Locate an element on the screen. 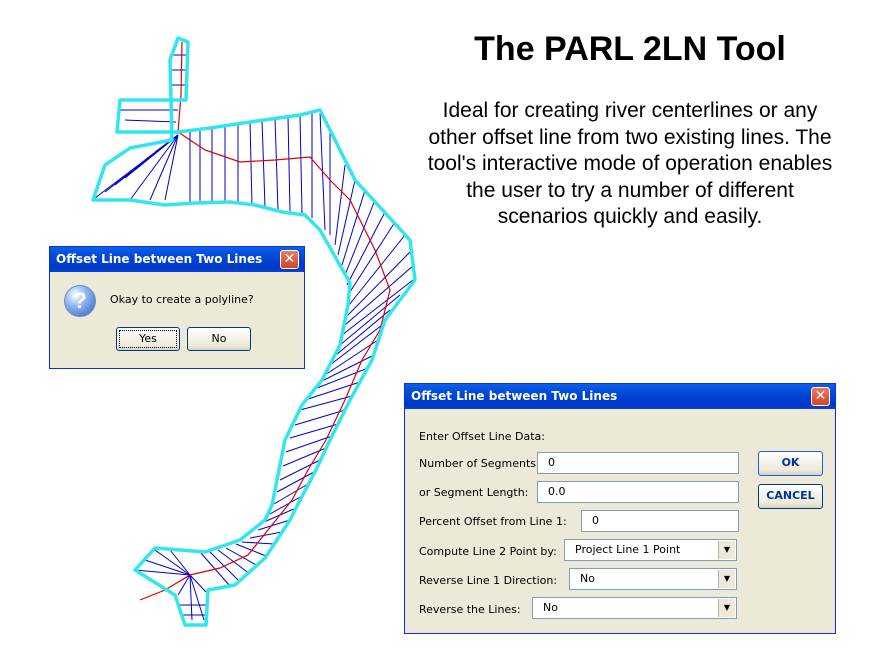 Image resolution: width=869 pixels, height=660 pixels. reverse-line1-value: No is located at coordinates (587, 578).